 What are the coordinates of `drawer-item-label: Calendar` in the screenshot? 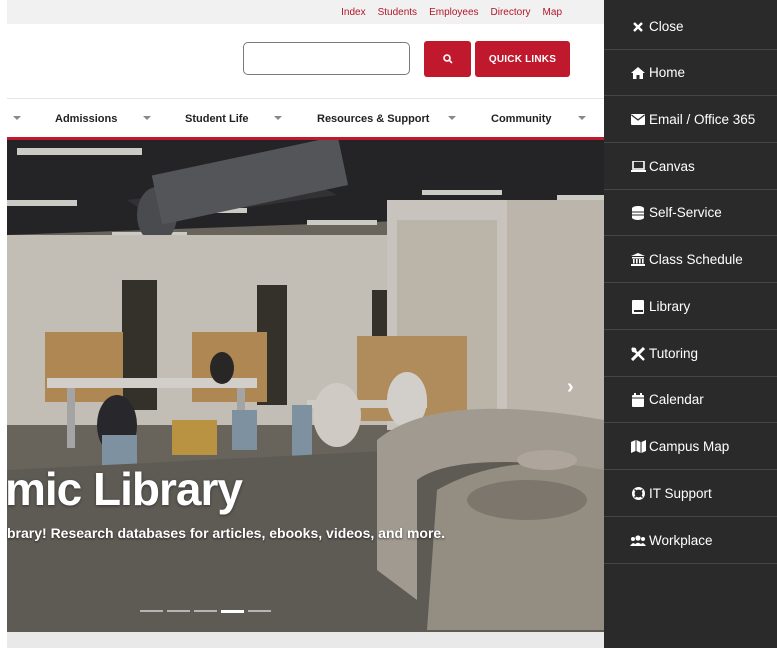 It's located at (676, 399).